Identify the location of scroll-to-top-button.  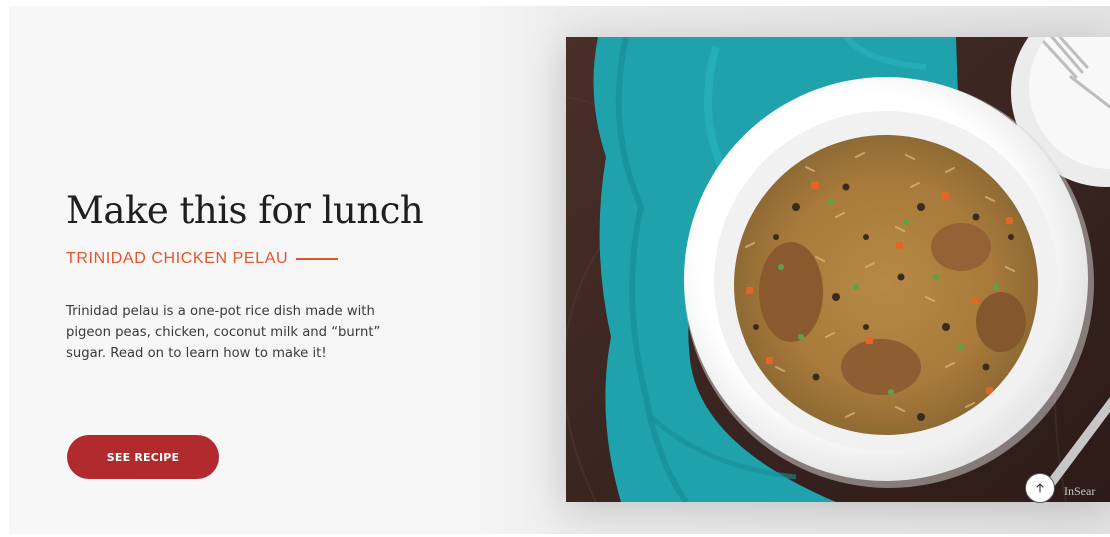
(1040, 488).